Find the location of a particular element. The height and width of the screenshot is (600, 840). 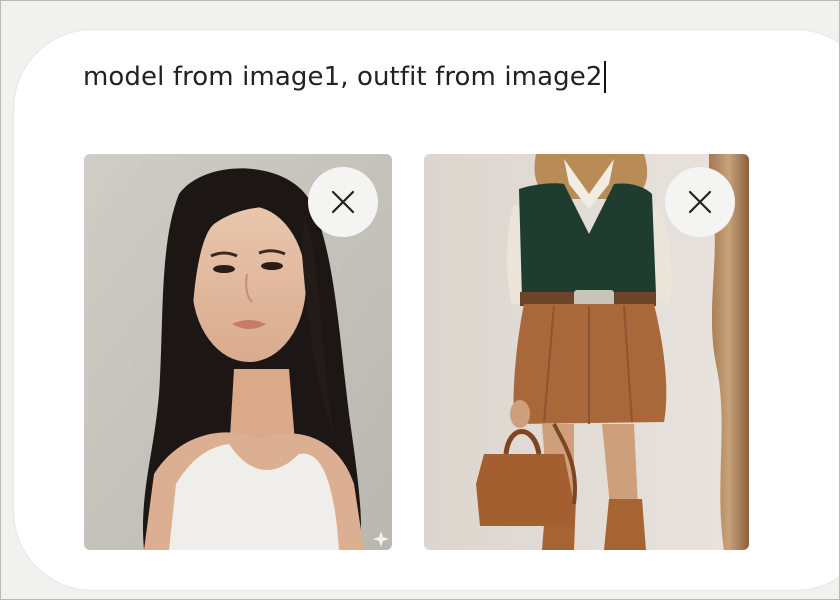

prompt-input: model from image1, outfit from image2 is located at coordinates (345, 77).